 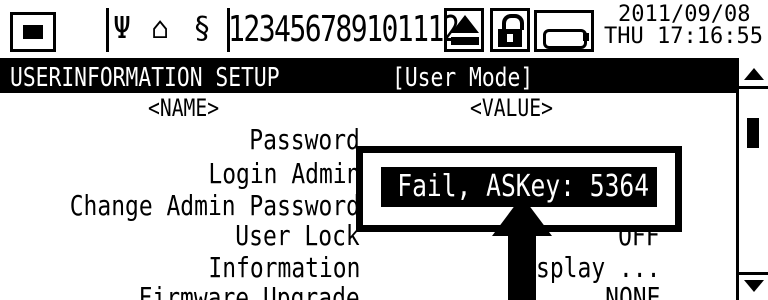 I want to click on page-title: USERINFORMATION SETUP, so click(x=145, y=78).